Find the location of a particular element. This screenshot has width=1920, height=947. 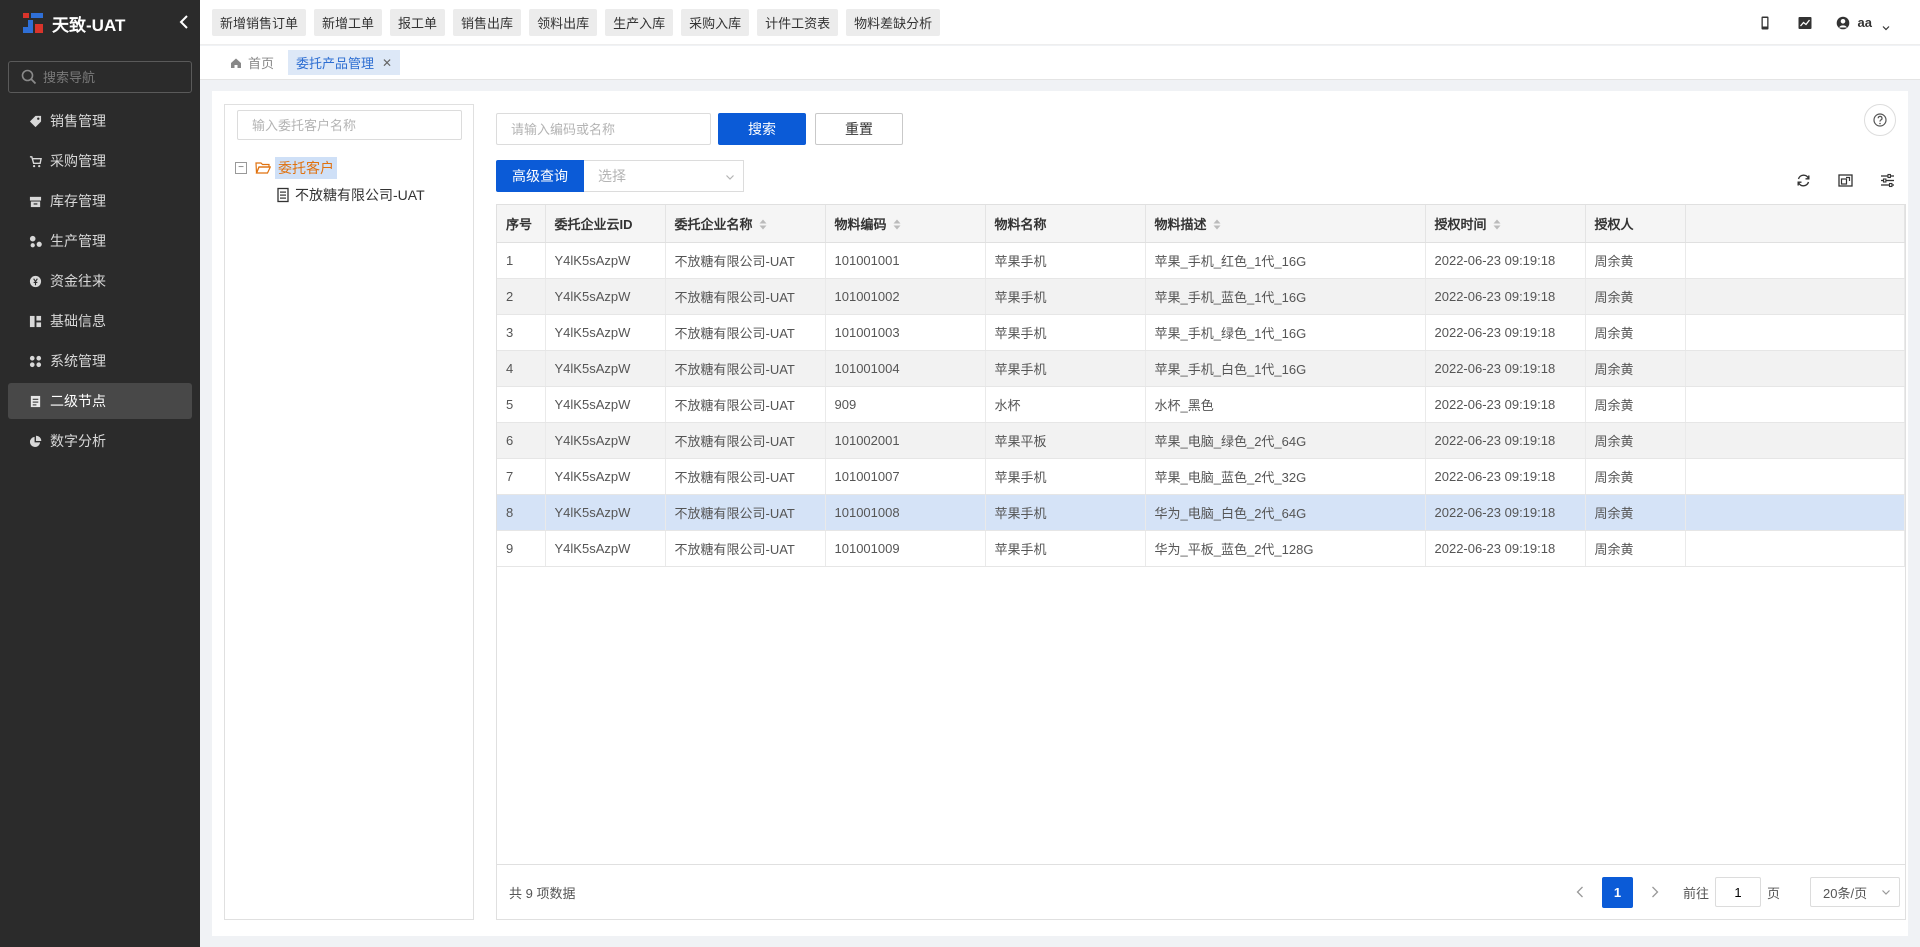

quick-work-report-button: 报工单 is located at coordinates (418, 22).